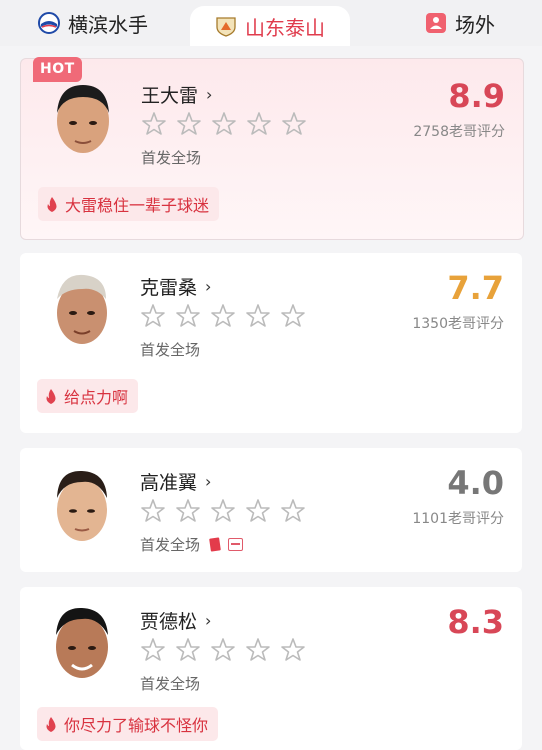 The height and width of the screenshot is (750, 542). I want to click on team-tabs: 横滨水手 山东泰山 场外, so click(271, 23).